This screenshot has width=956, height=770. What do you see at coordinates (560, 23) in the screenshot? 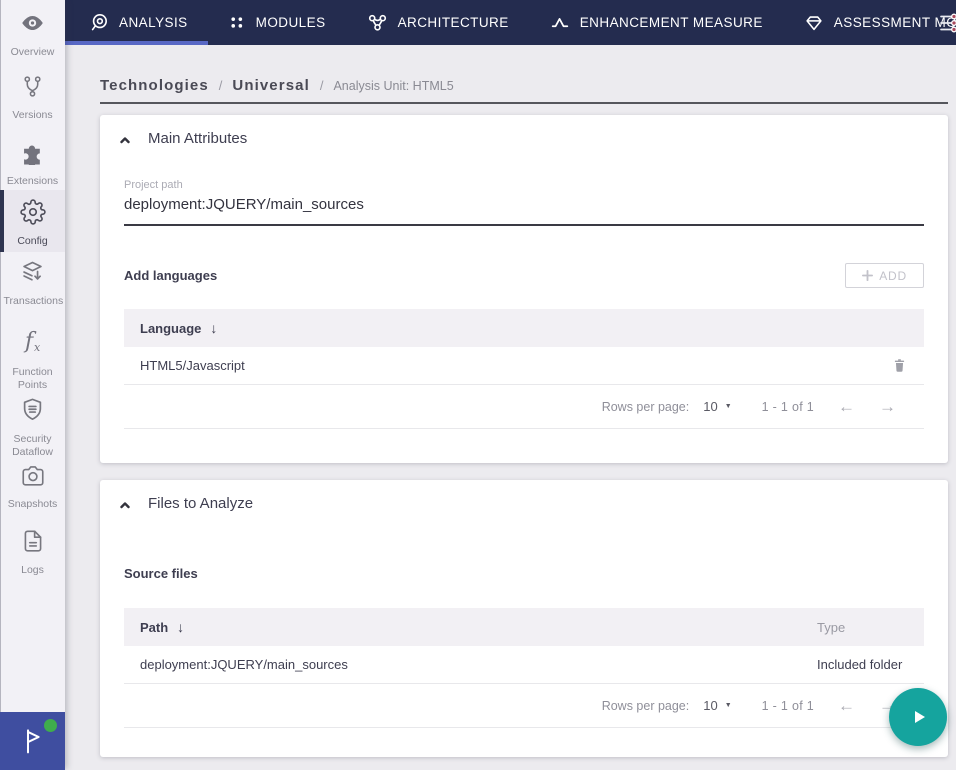
I see `enhancement-curve-icon` at bounding box center [560, 23].